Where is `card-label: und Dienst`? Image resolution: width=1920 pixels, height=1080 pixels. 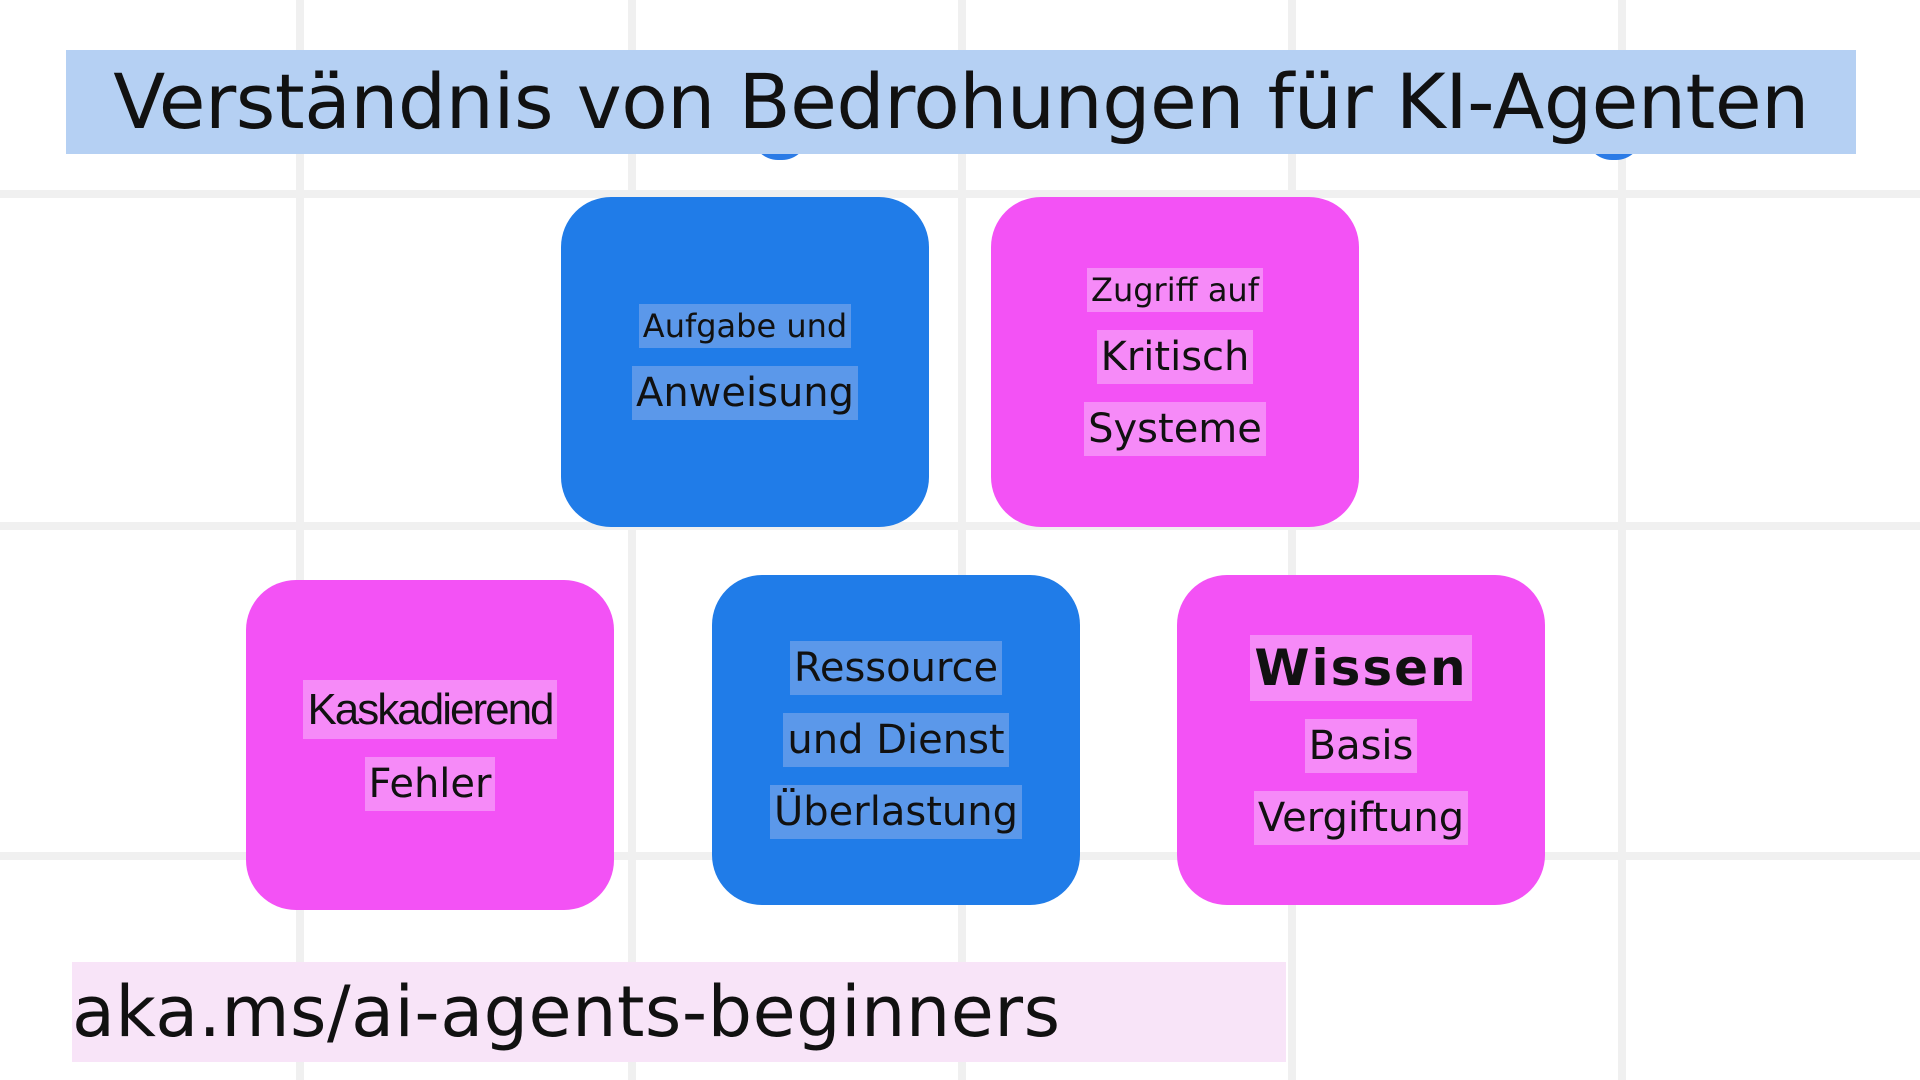
card-label: und Dienst is located at coordinates (896, 740).